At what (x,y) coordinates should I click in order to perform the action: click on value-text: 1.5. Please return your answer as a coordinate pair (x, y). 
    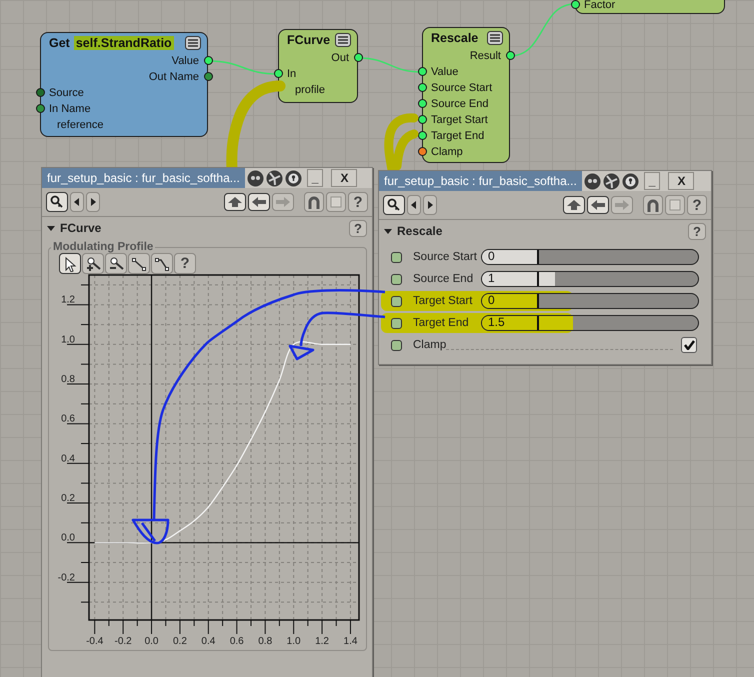
    Looking at the image, I should click on (496, 322).